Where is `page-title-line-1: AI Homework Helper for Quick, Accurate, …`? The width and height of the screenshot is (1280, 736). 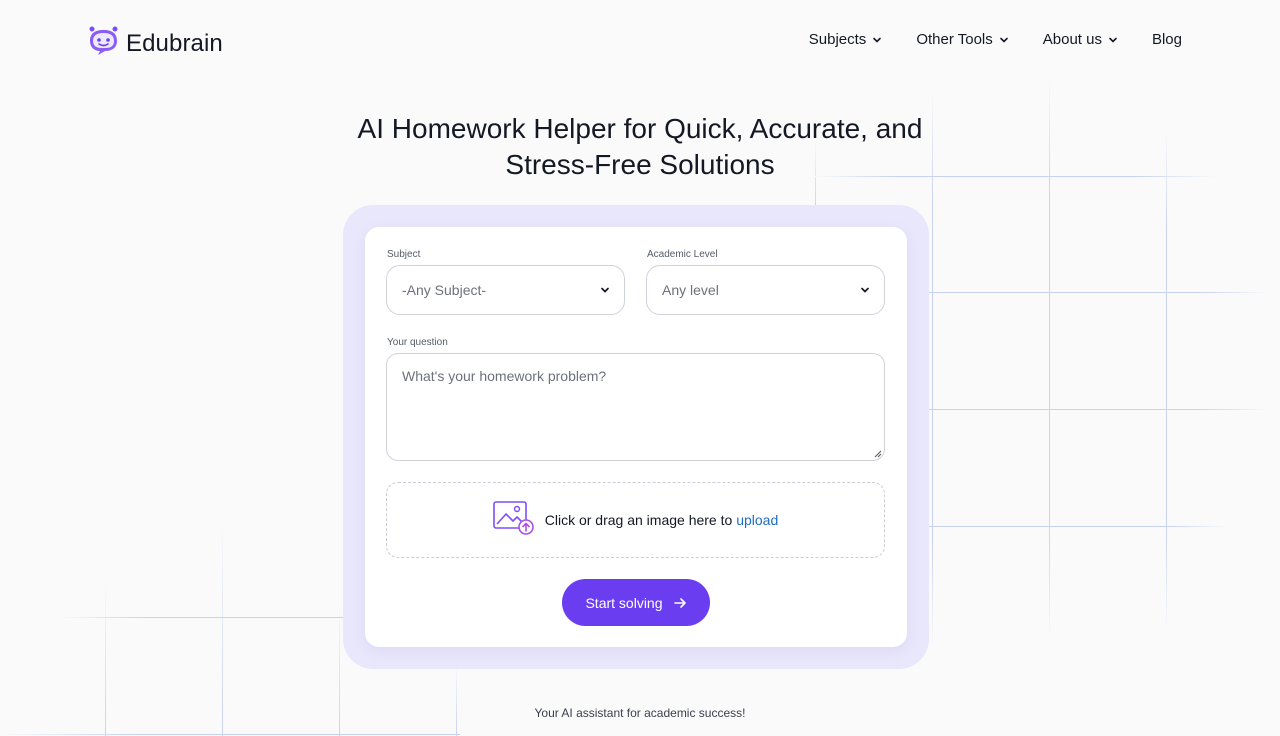 page-title-line-1: AI Homework Helper for Quick, Accurate, … is located at coordinates (640, 128).